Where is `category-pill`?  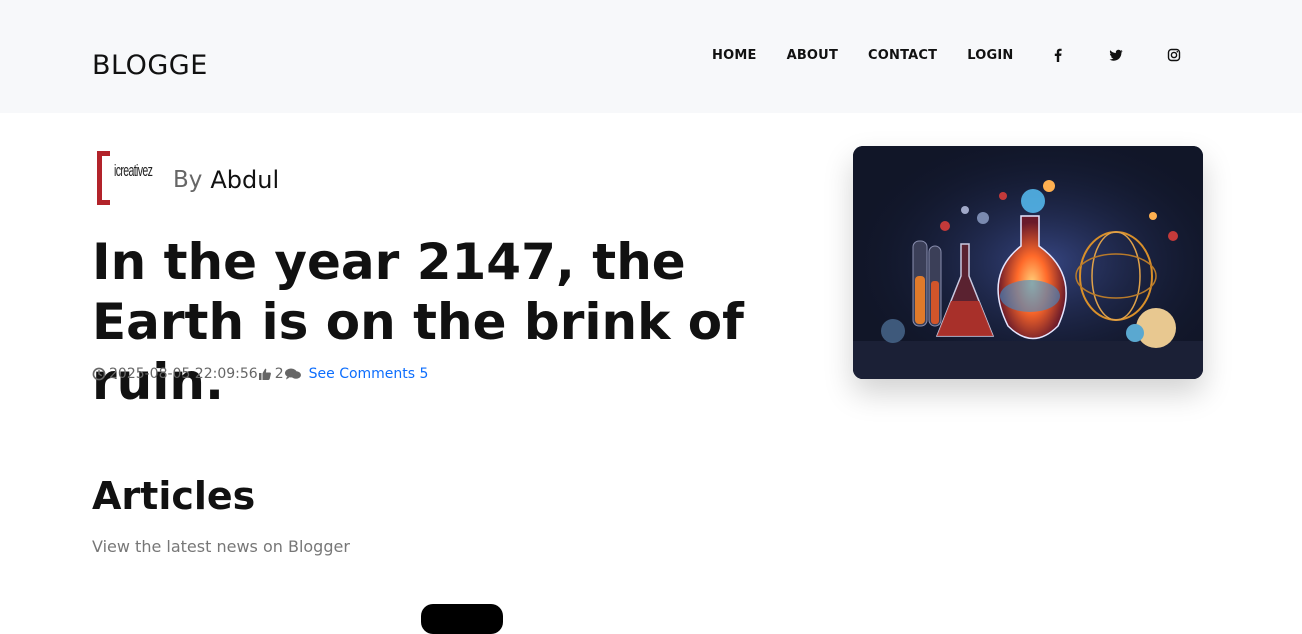 category-pill is located at coordinates (462, 619).